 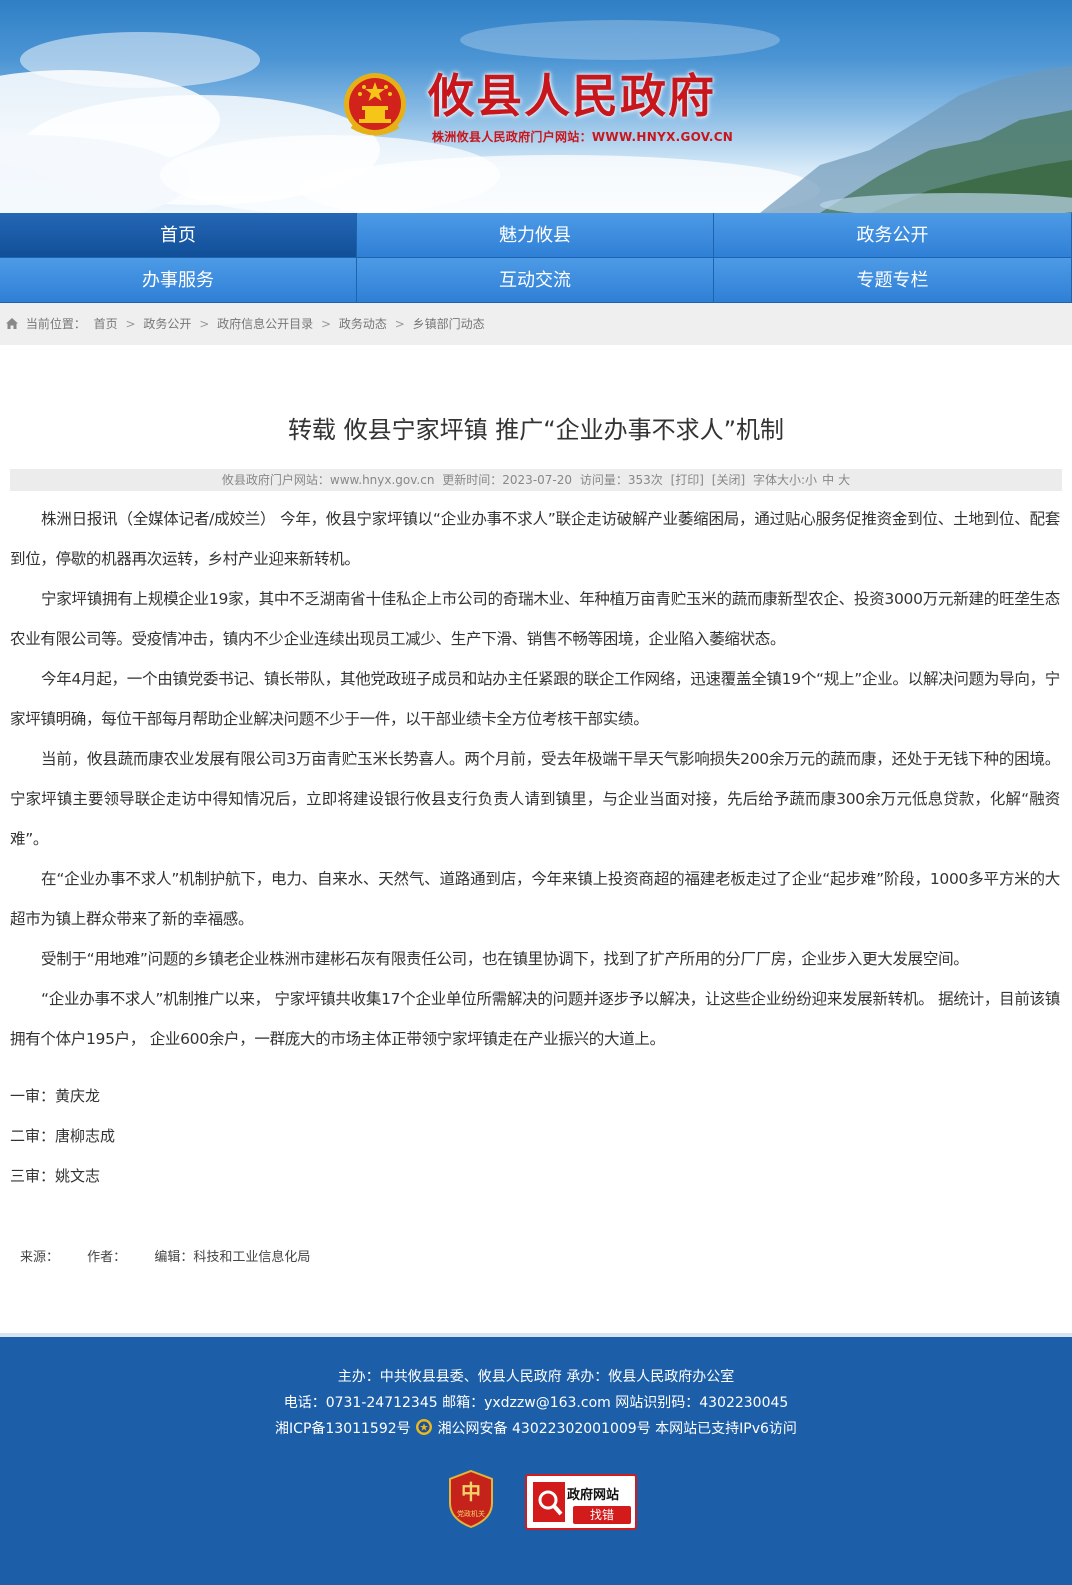 I want to click on font-small-link: 小, so click(x=811, y=480).